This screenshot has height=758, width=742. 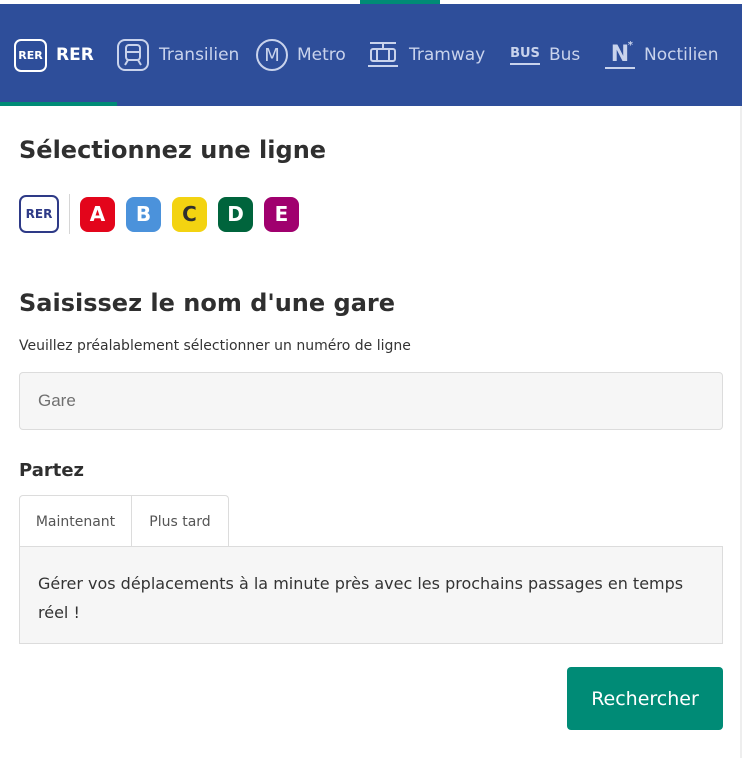 I want to click on mode-tab-rer: RER RER, so click(x=58, y=55).